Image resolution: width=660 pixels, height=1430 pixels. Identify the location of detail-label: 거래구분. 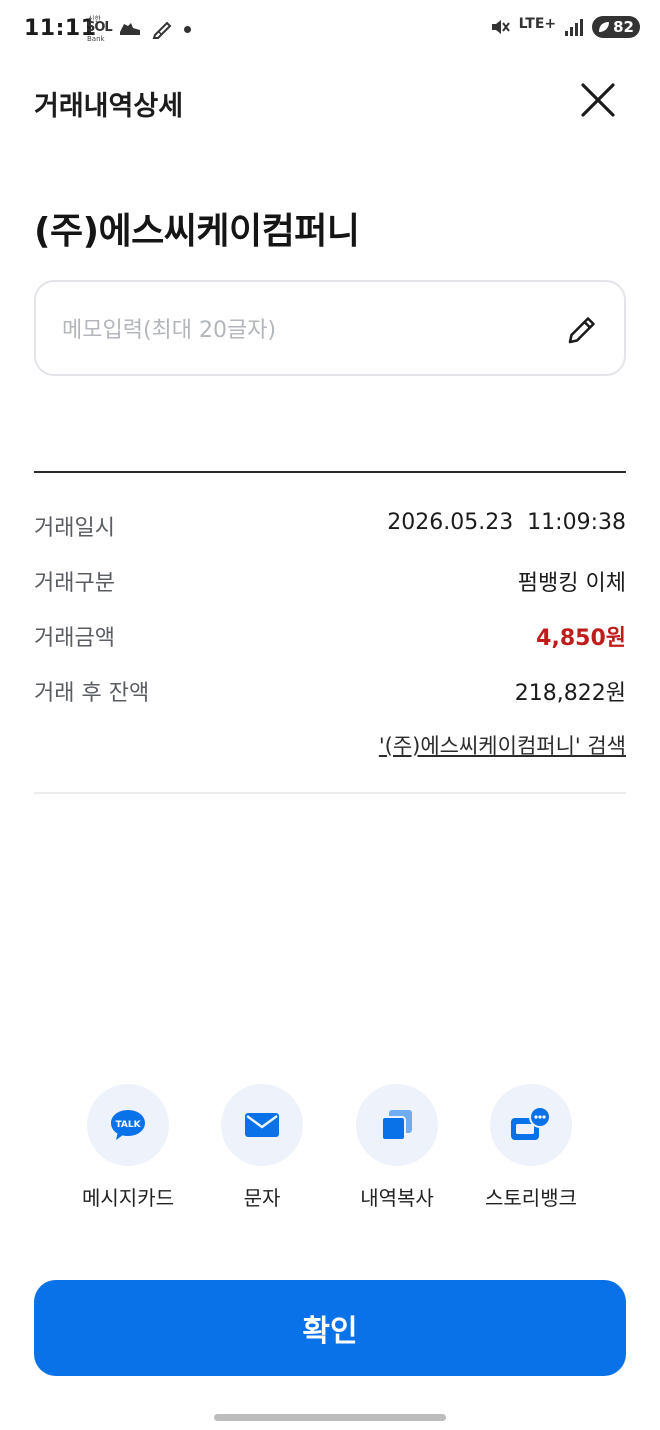
(74, 583).